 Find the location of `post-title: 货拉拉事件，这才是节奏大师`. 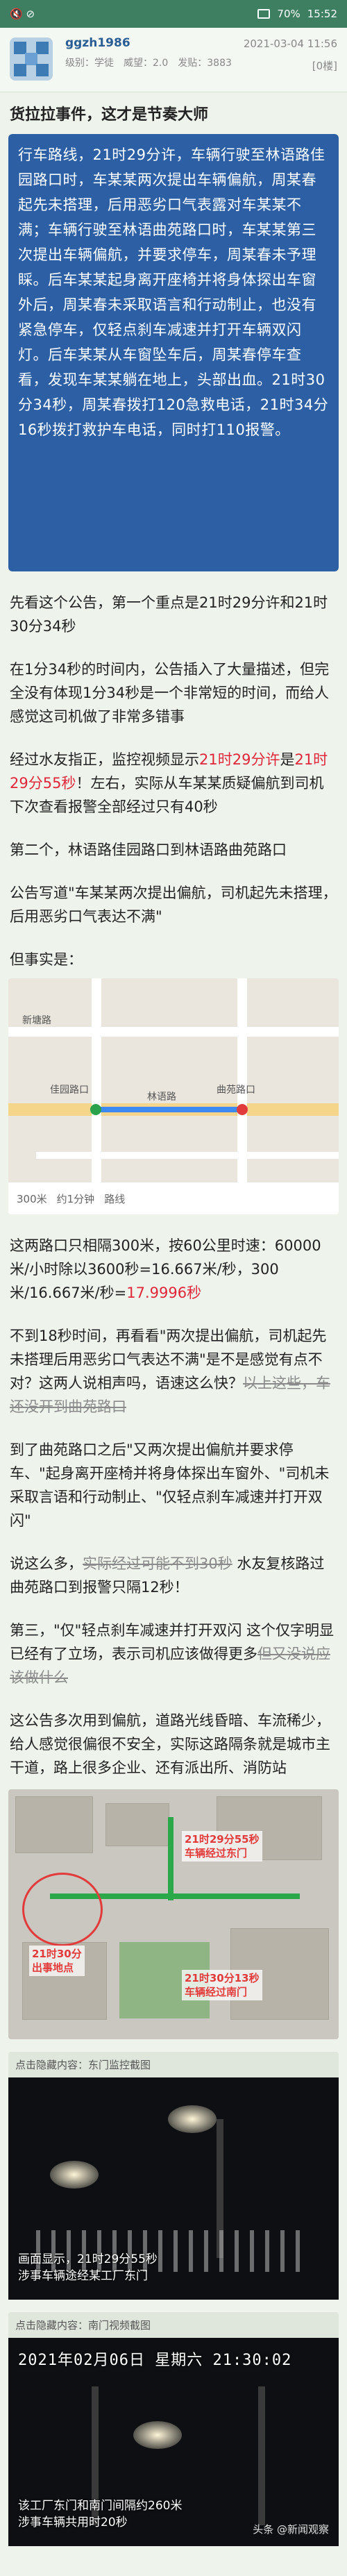

post-title: 货拉拉事件，这才是节奏大师 is located at coordinates (109, 115).